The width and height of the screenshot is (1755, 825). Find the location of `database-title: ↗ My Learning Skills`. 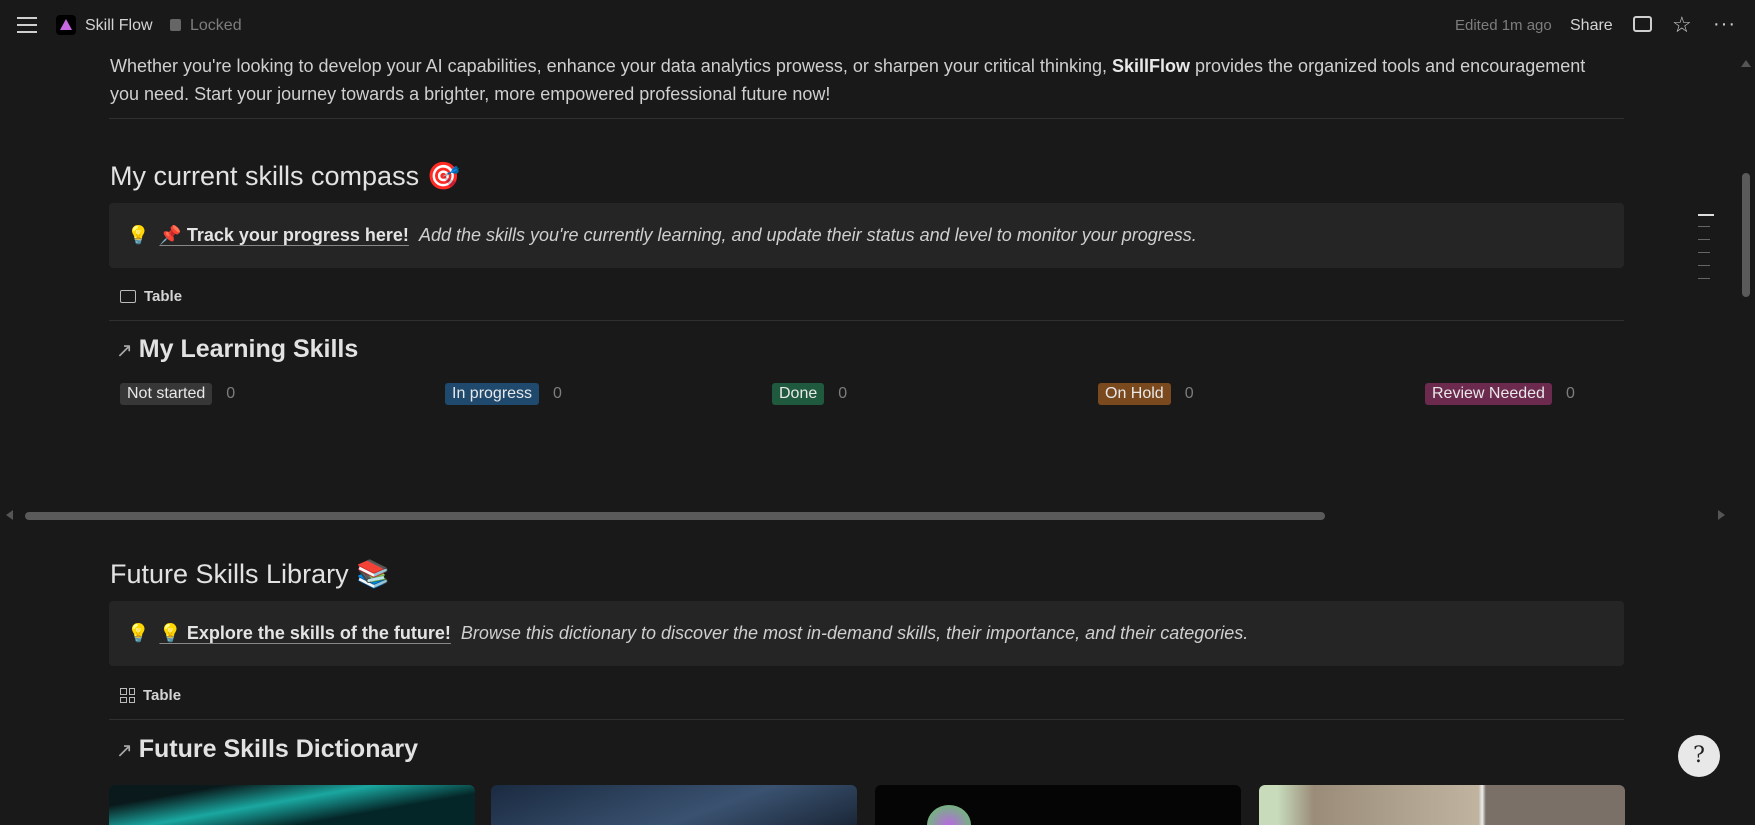

database-title: ↗ My Learning Skills is located at coordinates (237, 349).